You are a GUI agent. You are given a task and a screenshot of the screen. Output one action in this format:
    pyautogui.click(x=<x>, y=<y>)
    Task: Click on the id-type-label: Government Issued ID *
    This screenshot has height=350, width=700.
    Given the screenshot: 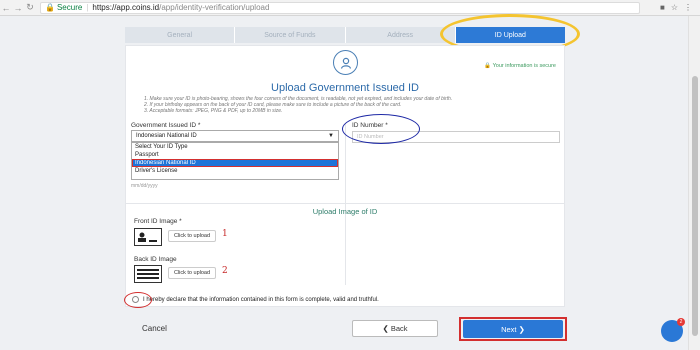 What is the action you would take?
    pyautogui.click(x=166, y=125)
    